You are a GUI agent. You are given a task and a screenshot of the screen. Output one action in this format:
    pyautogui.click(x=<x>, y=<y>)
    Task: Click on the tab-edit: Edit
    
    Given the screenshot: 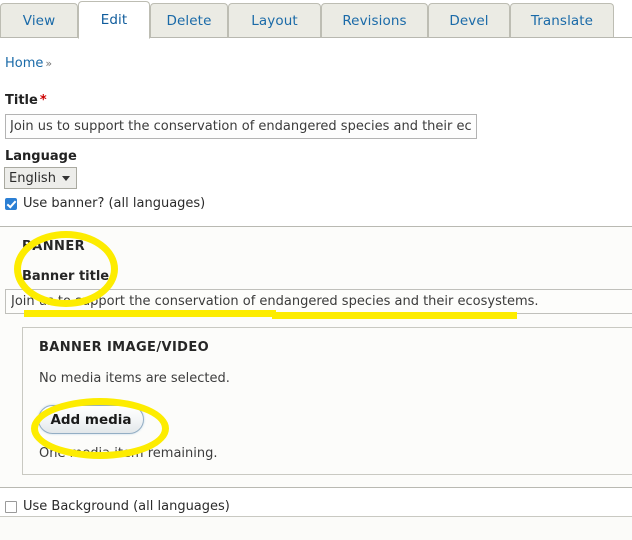 What is the action you would take?
    pyautogui.click(x=114, y=20)
    